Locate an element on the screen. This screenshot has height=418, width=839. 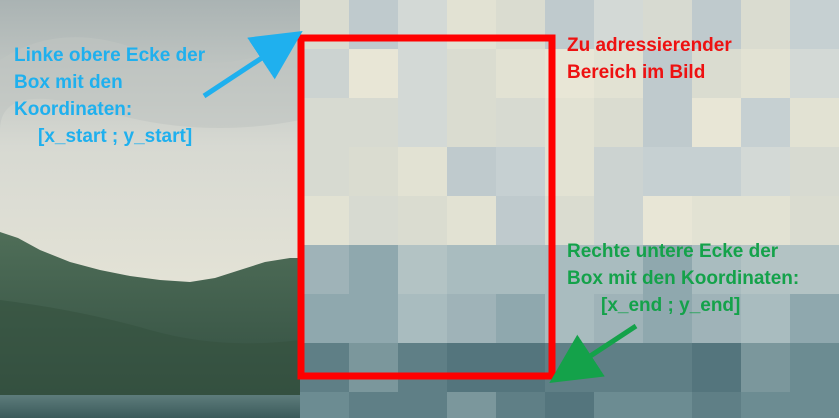
top-left-coordinates: [x_start ; y_start] is located at coordinates (115, 136).